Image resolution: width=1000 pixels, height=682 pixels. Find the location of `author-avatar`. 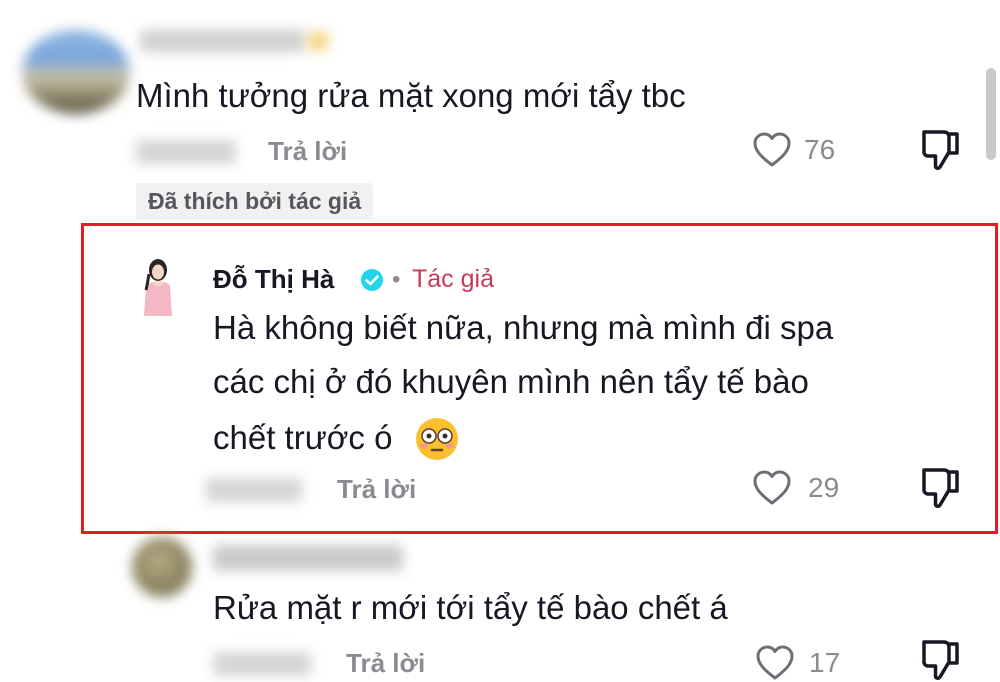

author-avatar is located at coordinates (158, 287).